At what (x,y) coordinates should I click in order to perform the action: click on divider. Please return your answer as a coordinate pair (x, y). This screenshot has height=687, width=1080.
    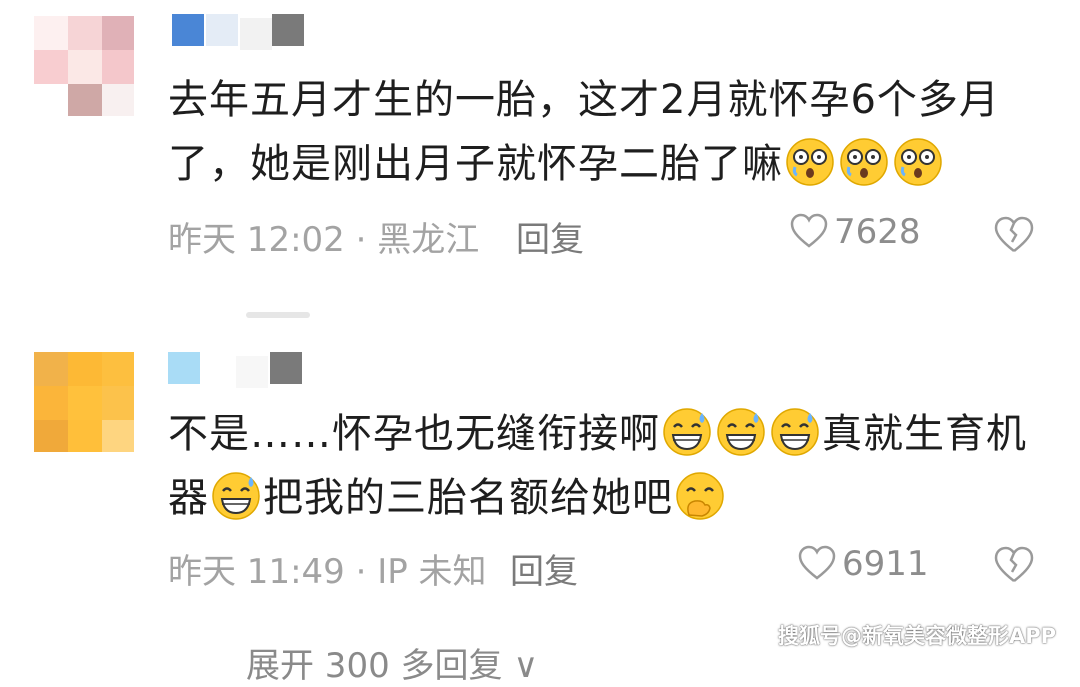
    Looking at the image, I should click on (278, 315).